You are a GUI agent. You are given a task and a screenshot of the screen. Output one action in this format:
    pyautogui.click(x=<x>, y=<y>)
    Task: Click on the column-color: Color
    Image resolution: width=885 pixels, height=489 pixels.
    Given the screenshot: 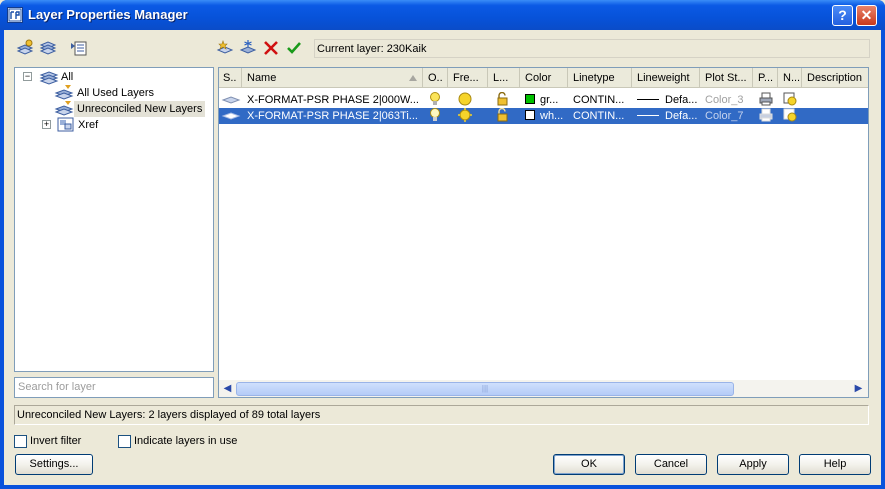 What is the action you would take?
    pyautogui.click(x=544, y=78)
    